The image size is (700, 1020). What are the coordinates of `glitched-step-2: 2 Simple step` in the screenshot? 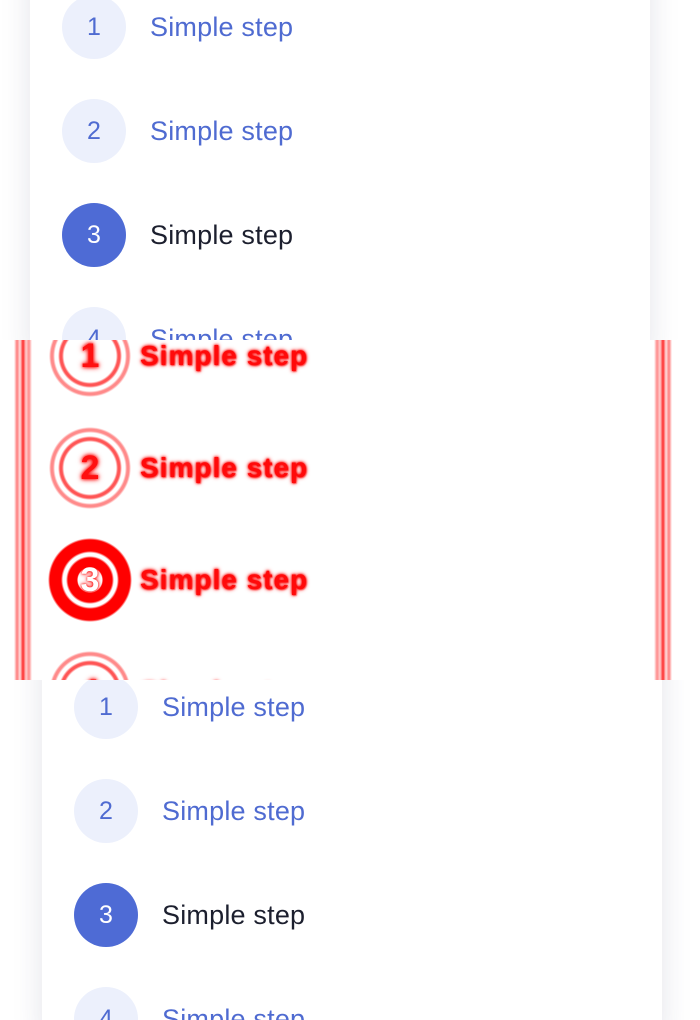 It's located at (178, 468).